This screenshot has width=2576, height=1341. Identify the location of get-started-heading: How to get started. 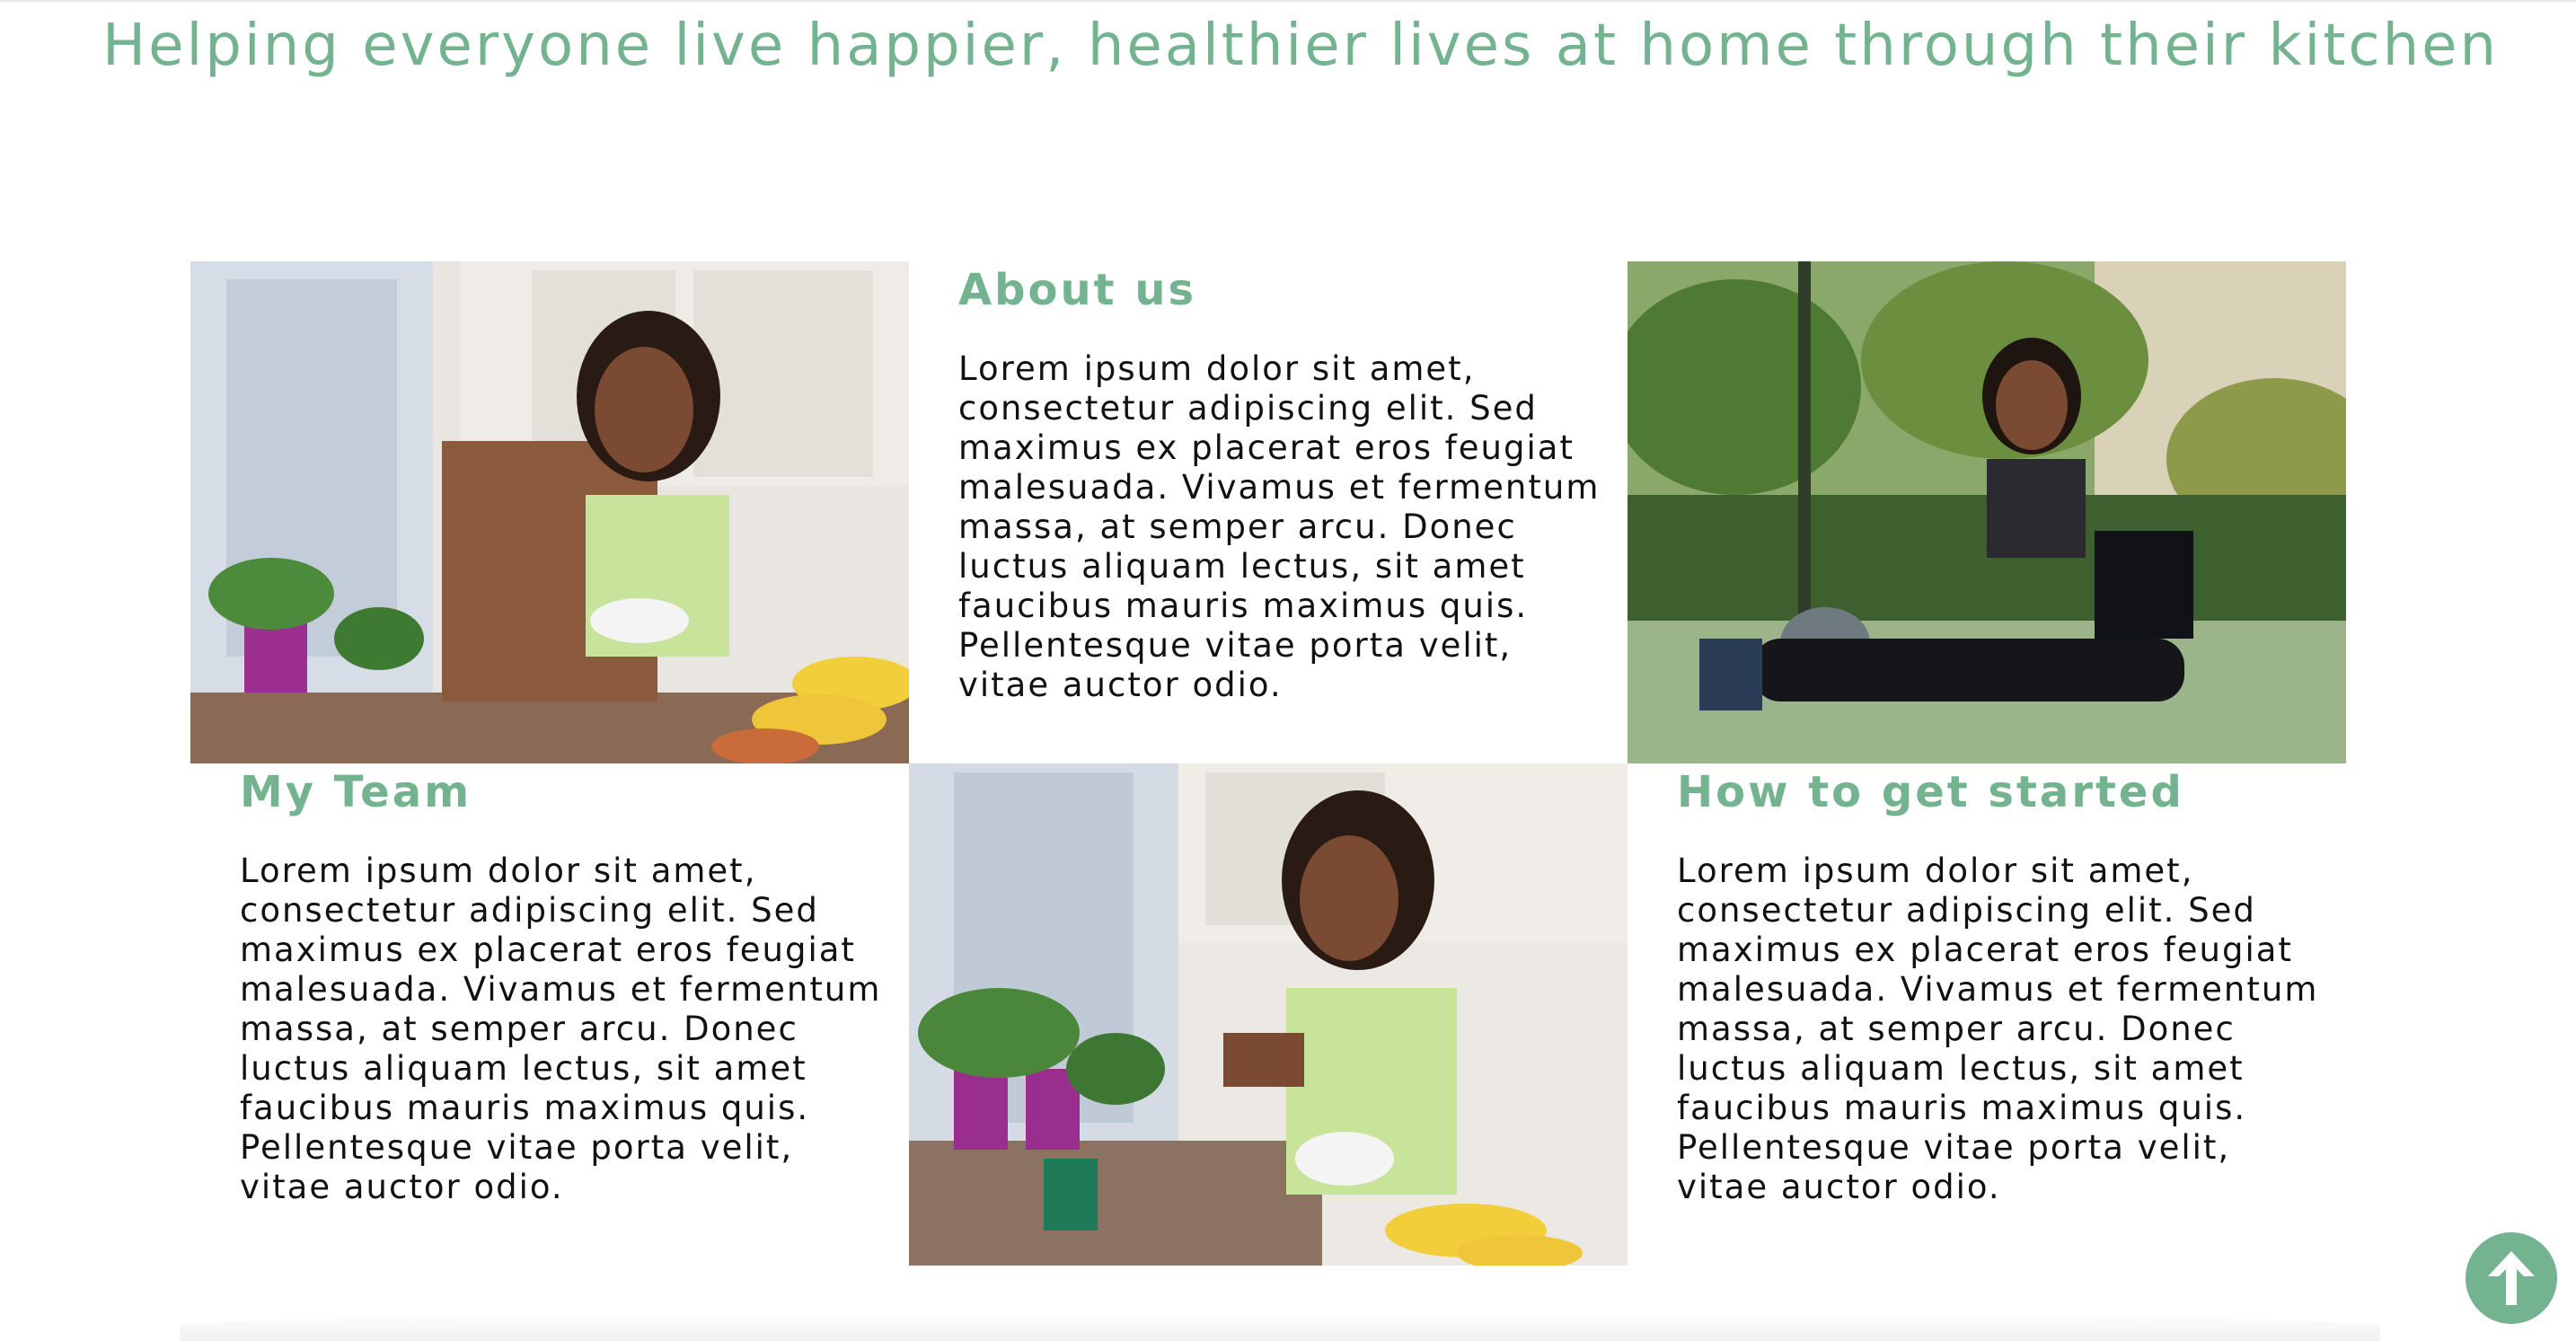
(1930, 792).